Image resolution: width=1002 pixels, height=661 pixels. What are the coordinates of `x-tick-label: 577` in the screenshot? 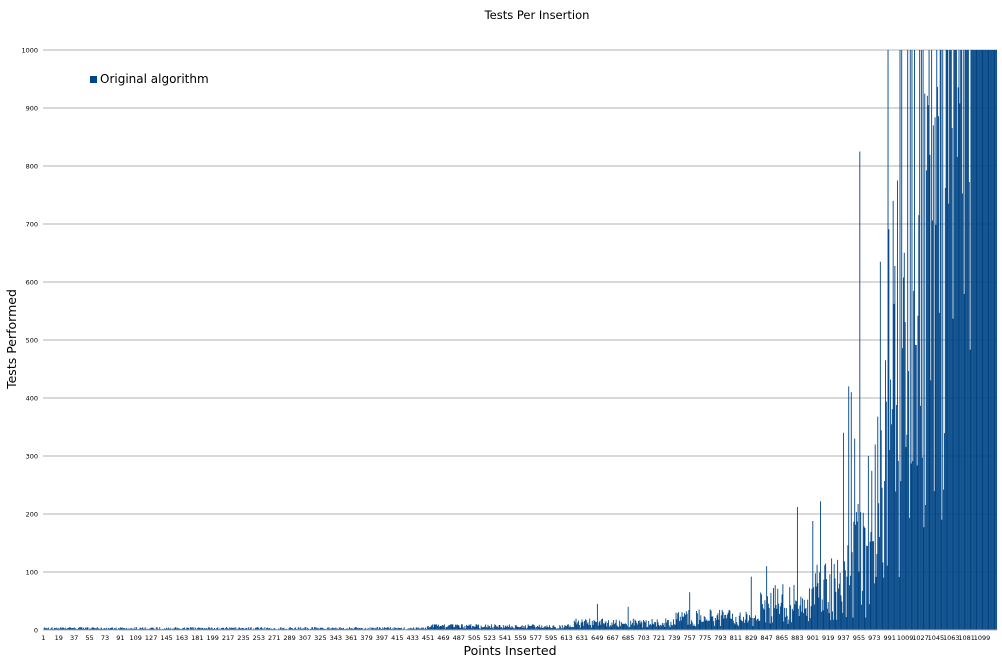 It's located at (536, 638).